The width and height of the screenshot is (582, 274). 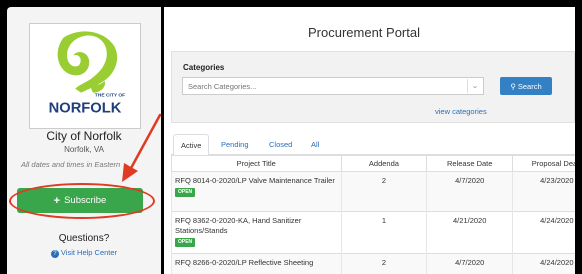 I want to click on project-title: RFQ 8266-0-2020/LP Reflective Sheeting, so click(x=256, y=263).